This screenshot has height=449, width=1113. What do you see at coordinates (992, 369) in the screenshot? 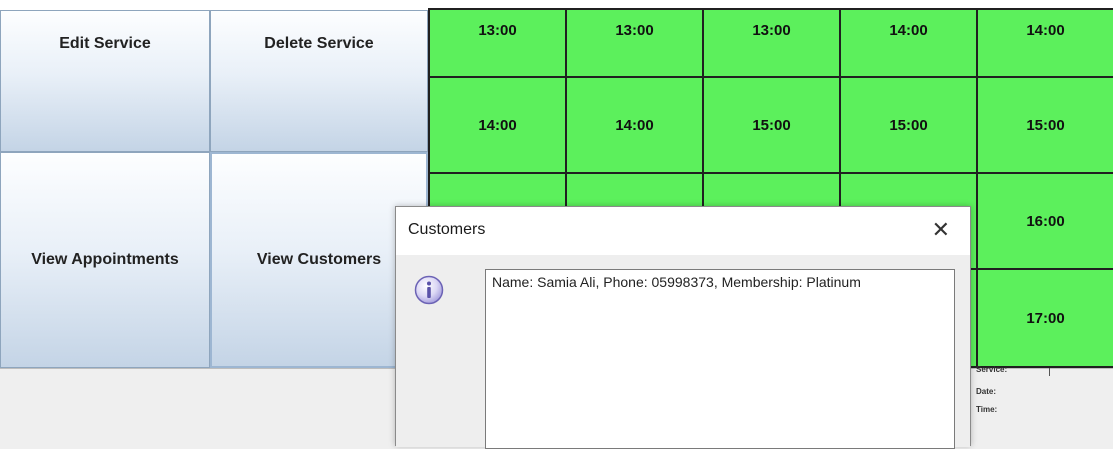
I see `service-label: Service:` at bounding box center [992, 369].